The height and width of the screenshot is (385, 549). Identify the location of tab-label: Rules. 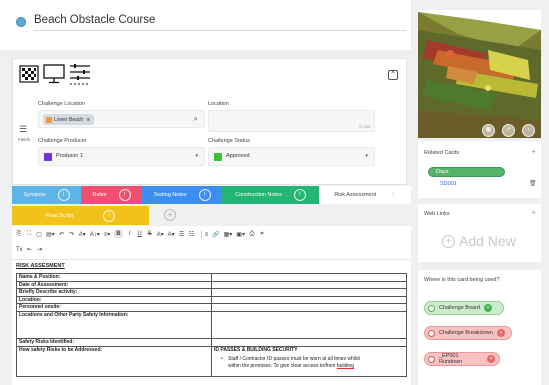
(99, 195).